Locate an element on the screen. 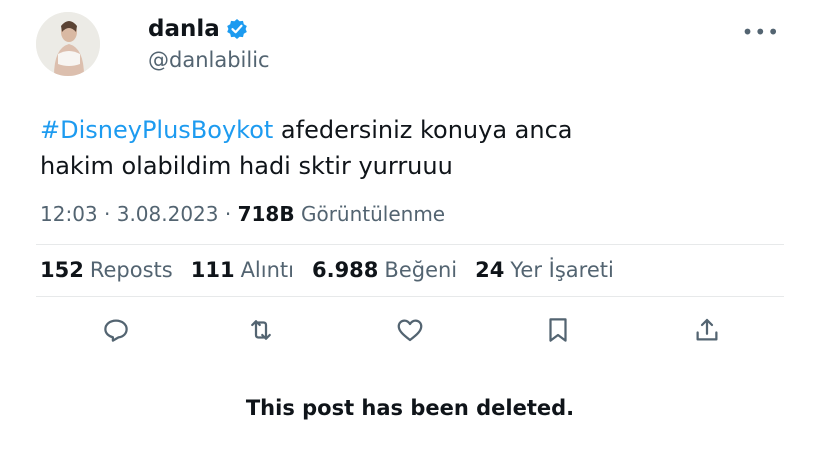 This screenshot has width=820, height=462. more-options-icon: ••• is located at coordinates (761, 32).